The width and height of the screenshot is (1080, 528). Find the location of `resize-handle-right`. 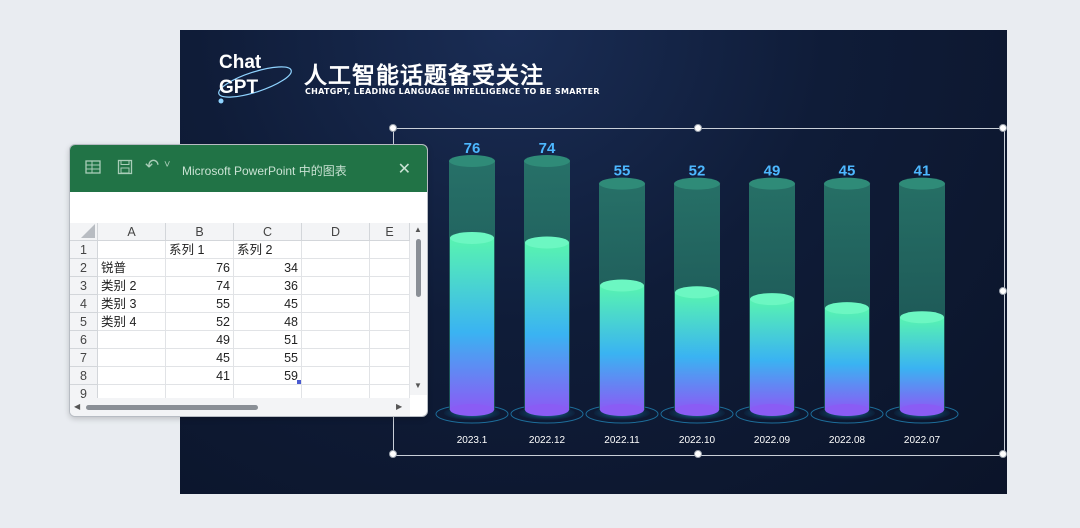

resize-handle-right is located at coordinates (1003, 291).